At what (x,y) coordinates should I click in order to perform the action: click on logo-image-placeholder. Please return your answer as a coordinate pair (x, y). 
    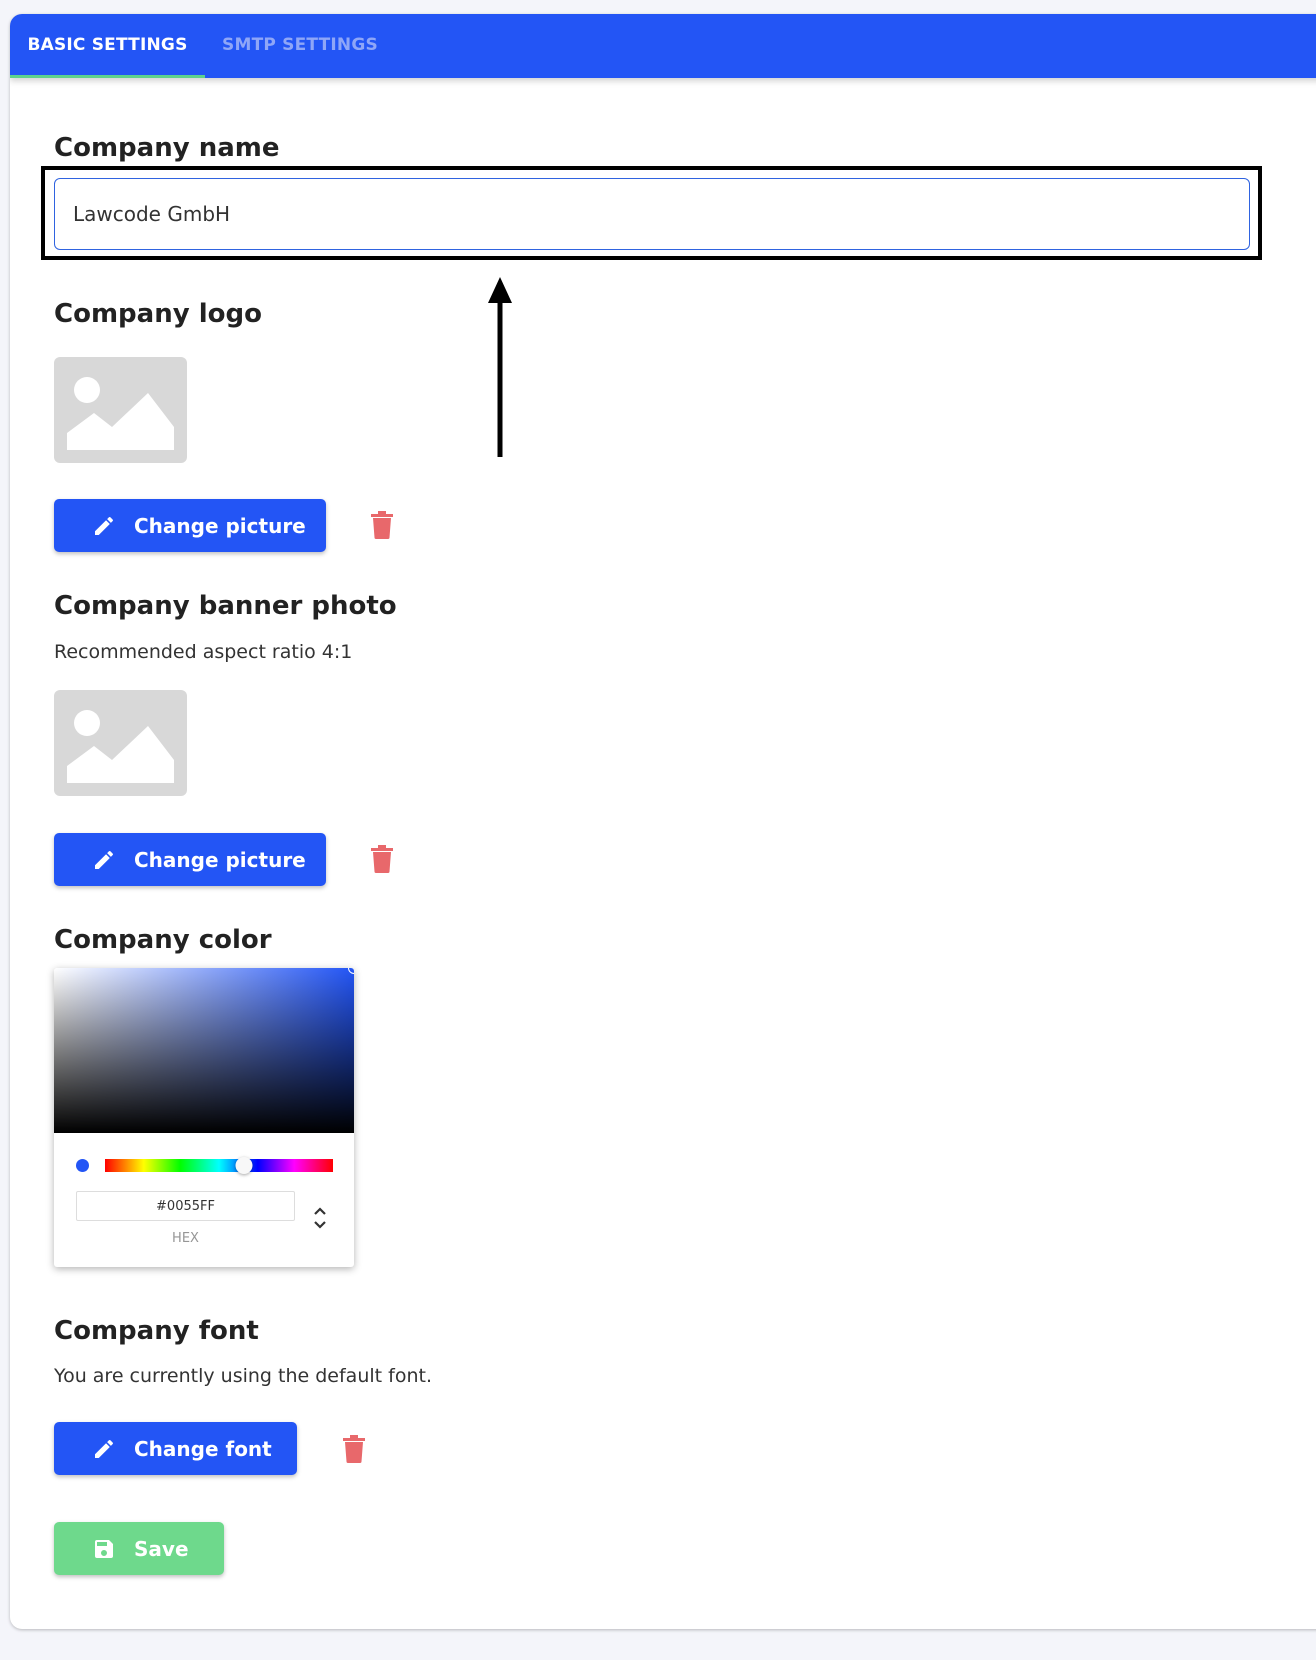
    Looking at the image, I should click on (120, 410).